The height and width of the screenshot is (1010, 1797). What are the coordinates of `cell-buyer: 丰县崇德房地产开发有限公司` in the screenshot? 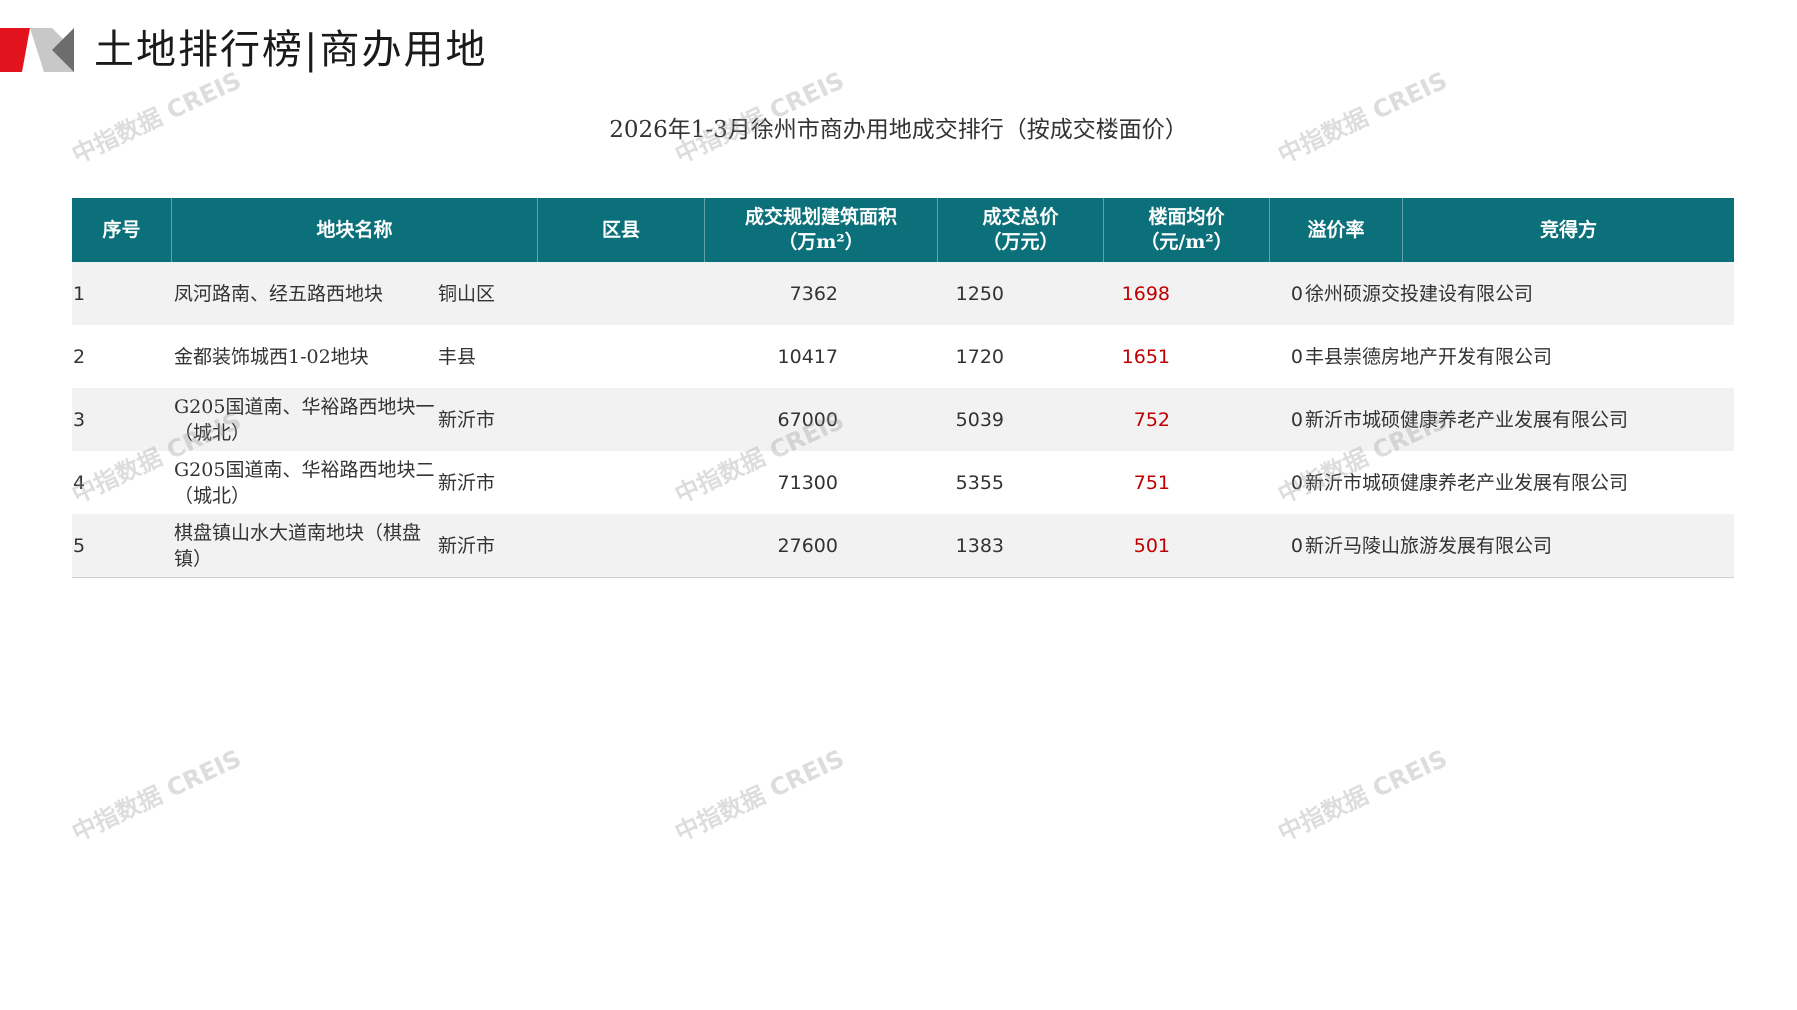 It's located at (1429, 356).